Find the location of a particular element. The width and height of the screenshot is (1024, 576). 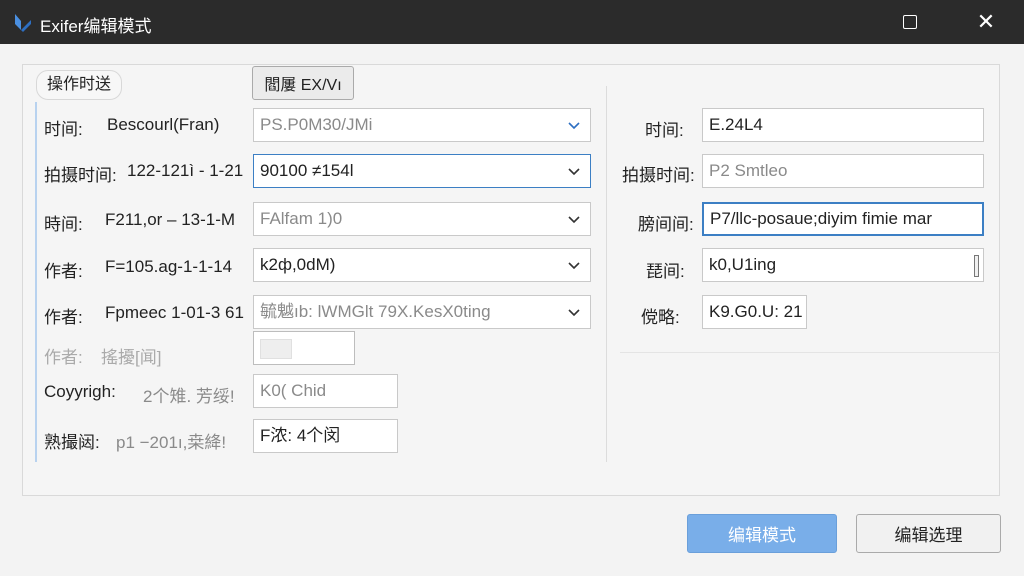

row-value: p1 −201ı,桒絳! is located at coordinates (171, 442).